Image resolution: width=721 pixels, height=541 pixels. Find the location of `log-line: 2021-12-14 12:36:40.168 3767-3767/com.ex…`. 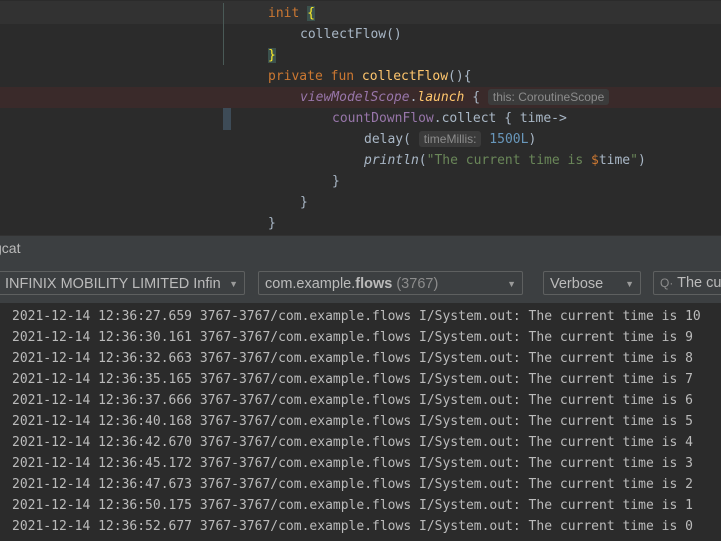

log-line: 2021-12-14 12:36:40.168 3767-3767/com.ex… is located at coordinates (352, 421).